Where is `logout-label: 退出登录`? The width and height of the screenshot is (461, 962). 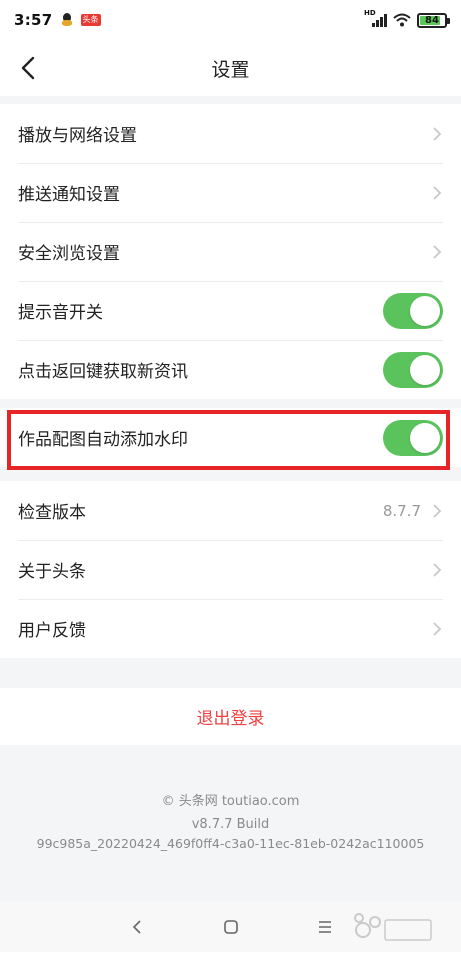 logout-label: 退出登录 is located at coordinates (230, 719).